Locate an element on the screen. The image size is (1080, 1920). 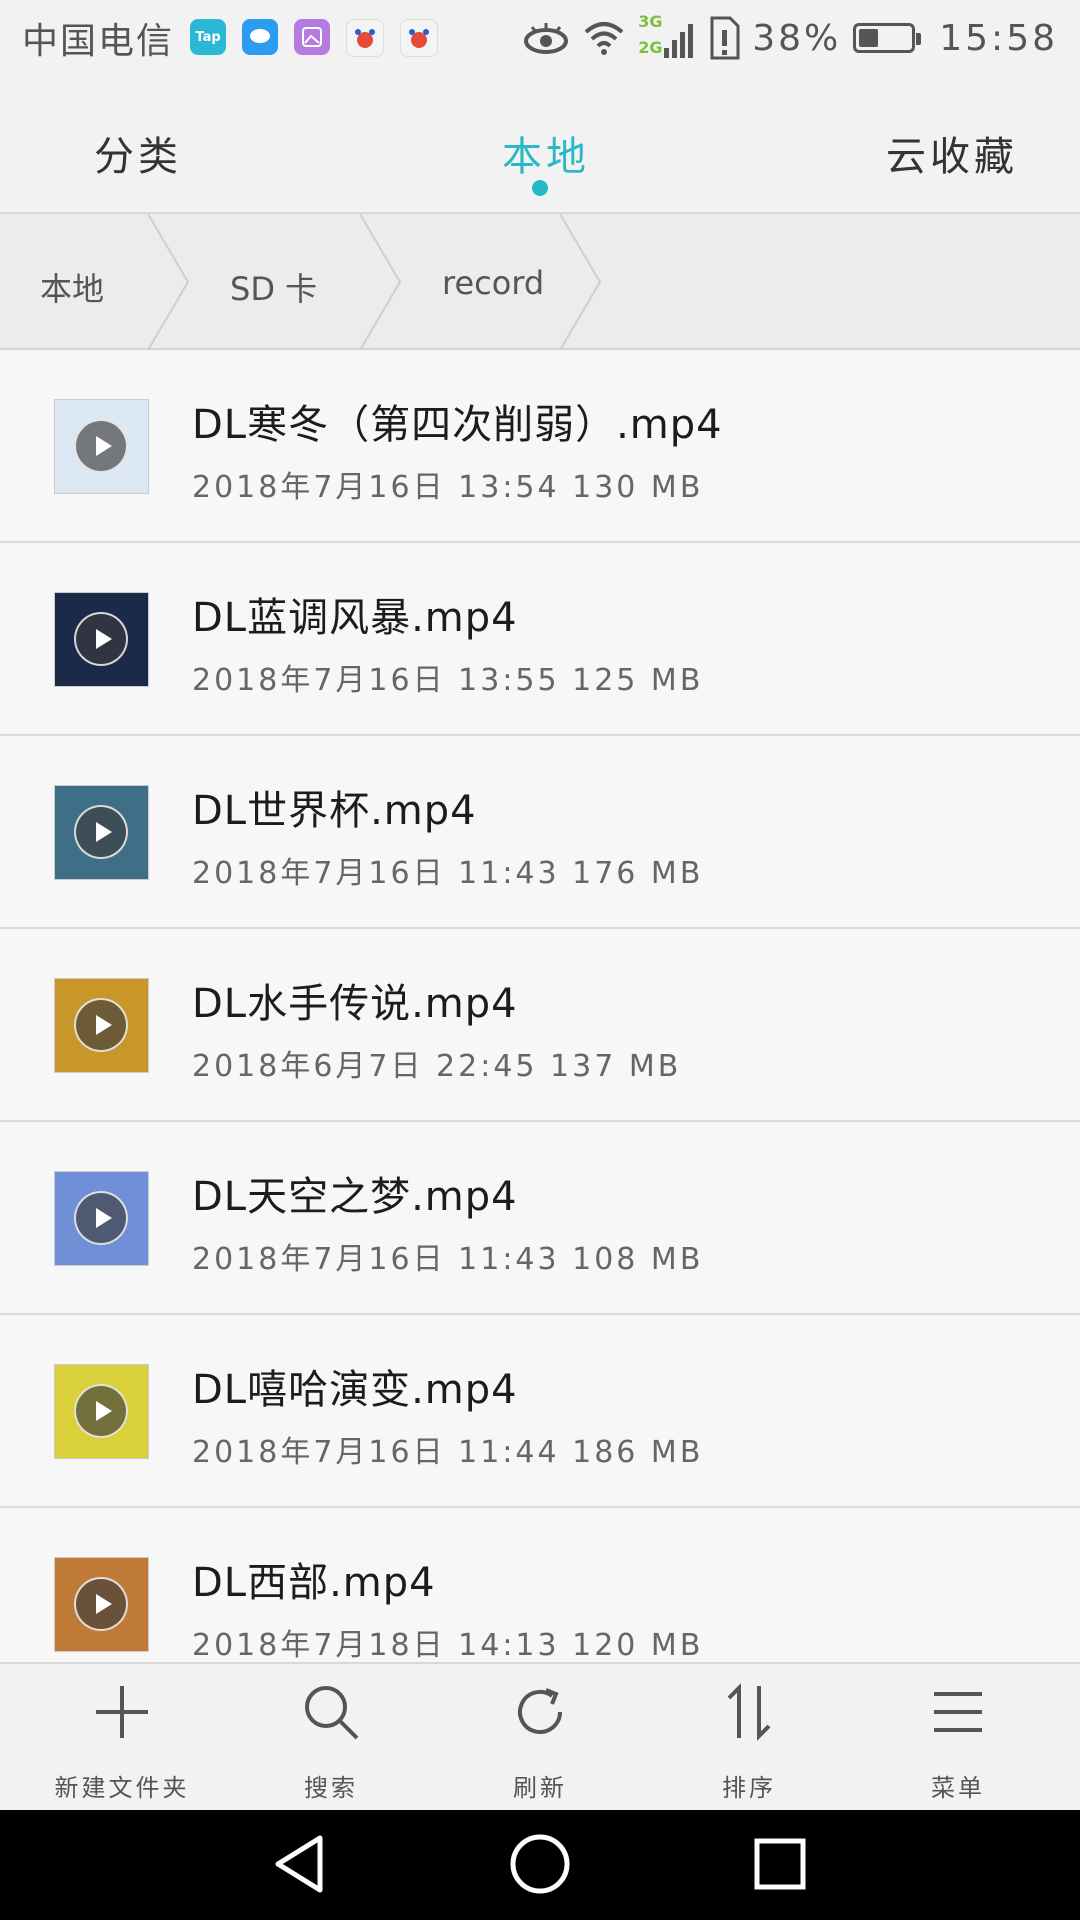
clock: 15:58 is located at coordinates (998, 38).